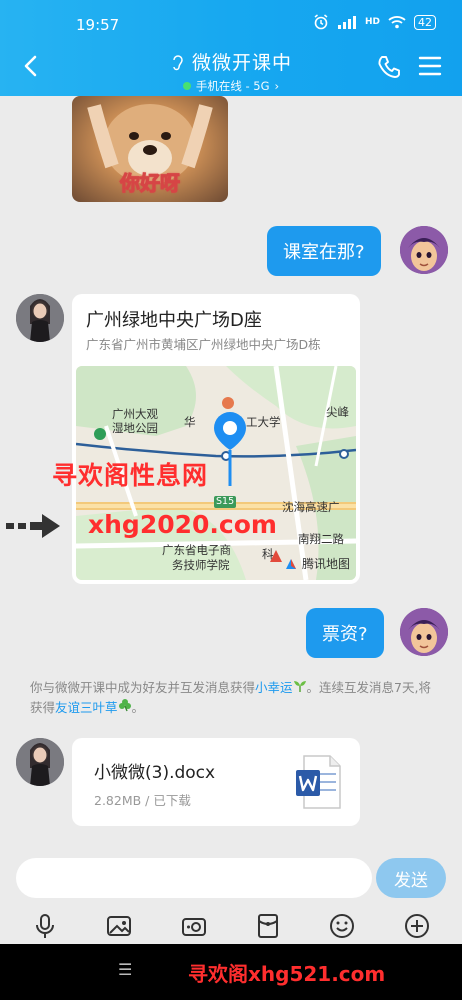 This screenshot has height=1000, width=462. What do you see at coordinates (201, 565) in the screenshot?
I see `map-label: 务技师学院` at bounding box center [201, 565].